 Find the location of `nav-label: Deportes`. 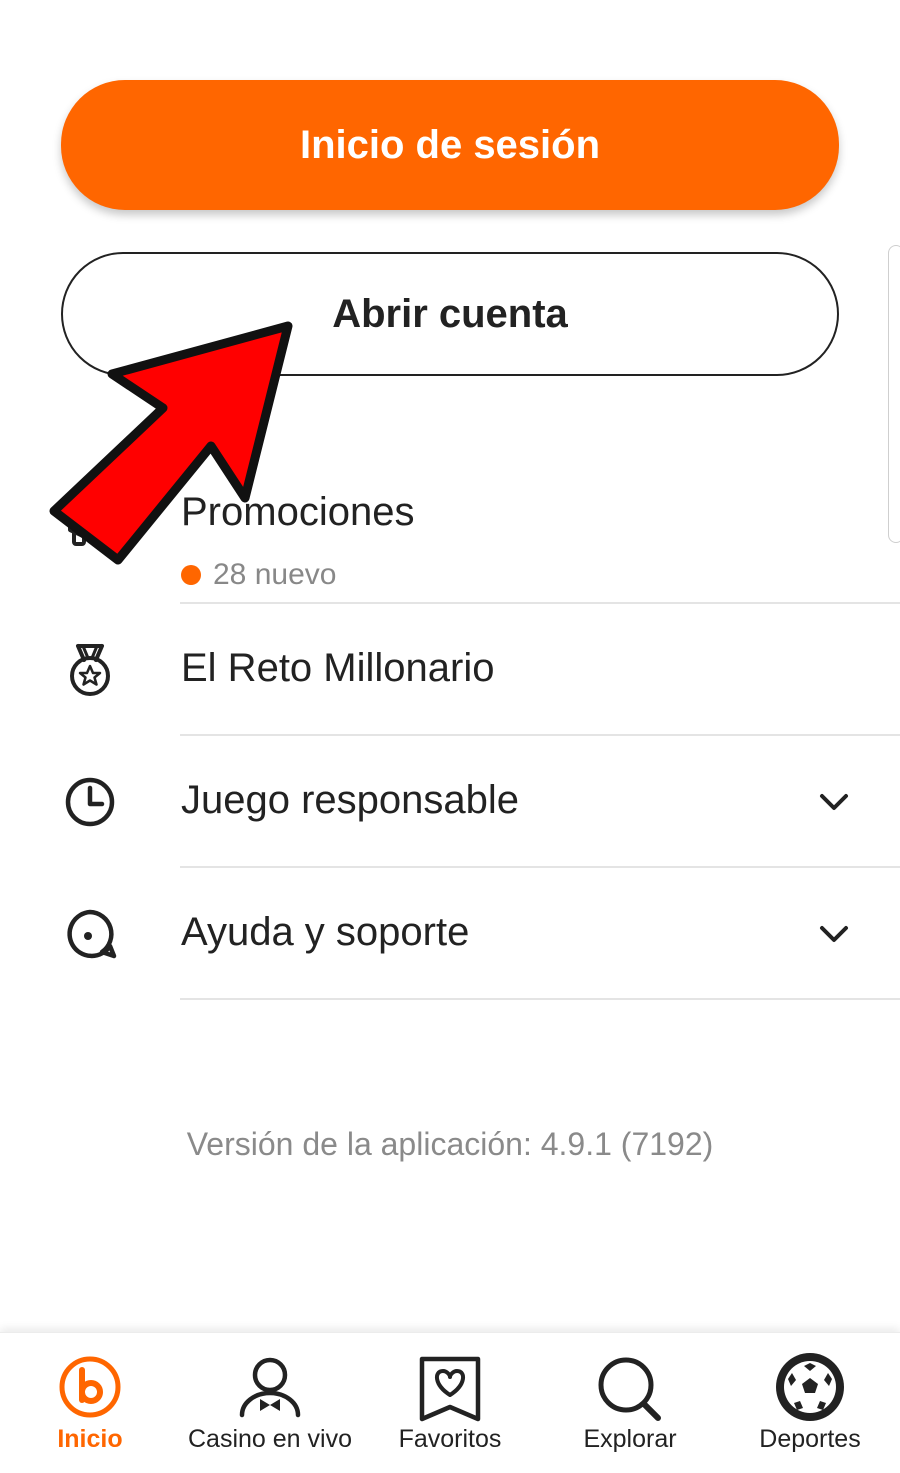

nav-label: Deportes is located at coordinates (810, 1439).